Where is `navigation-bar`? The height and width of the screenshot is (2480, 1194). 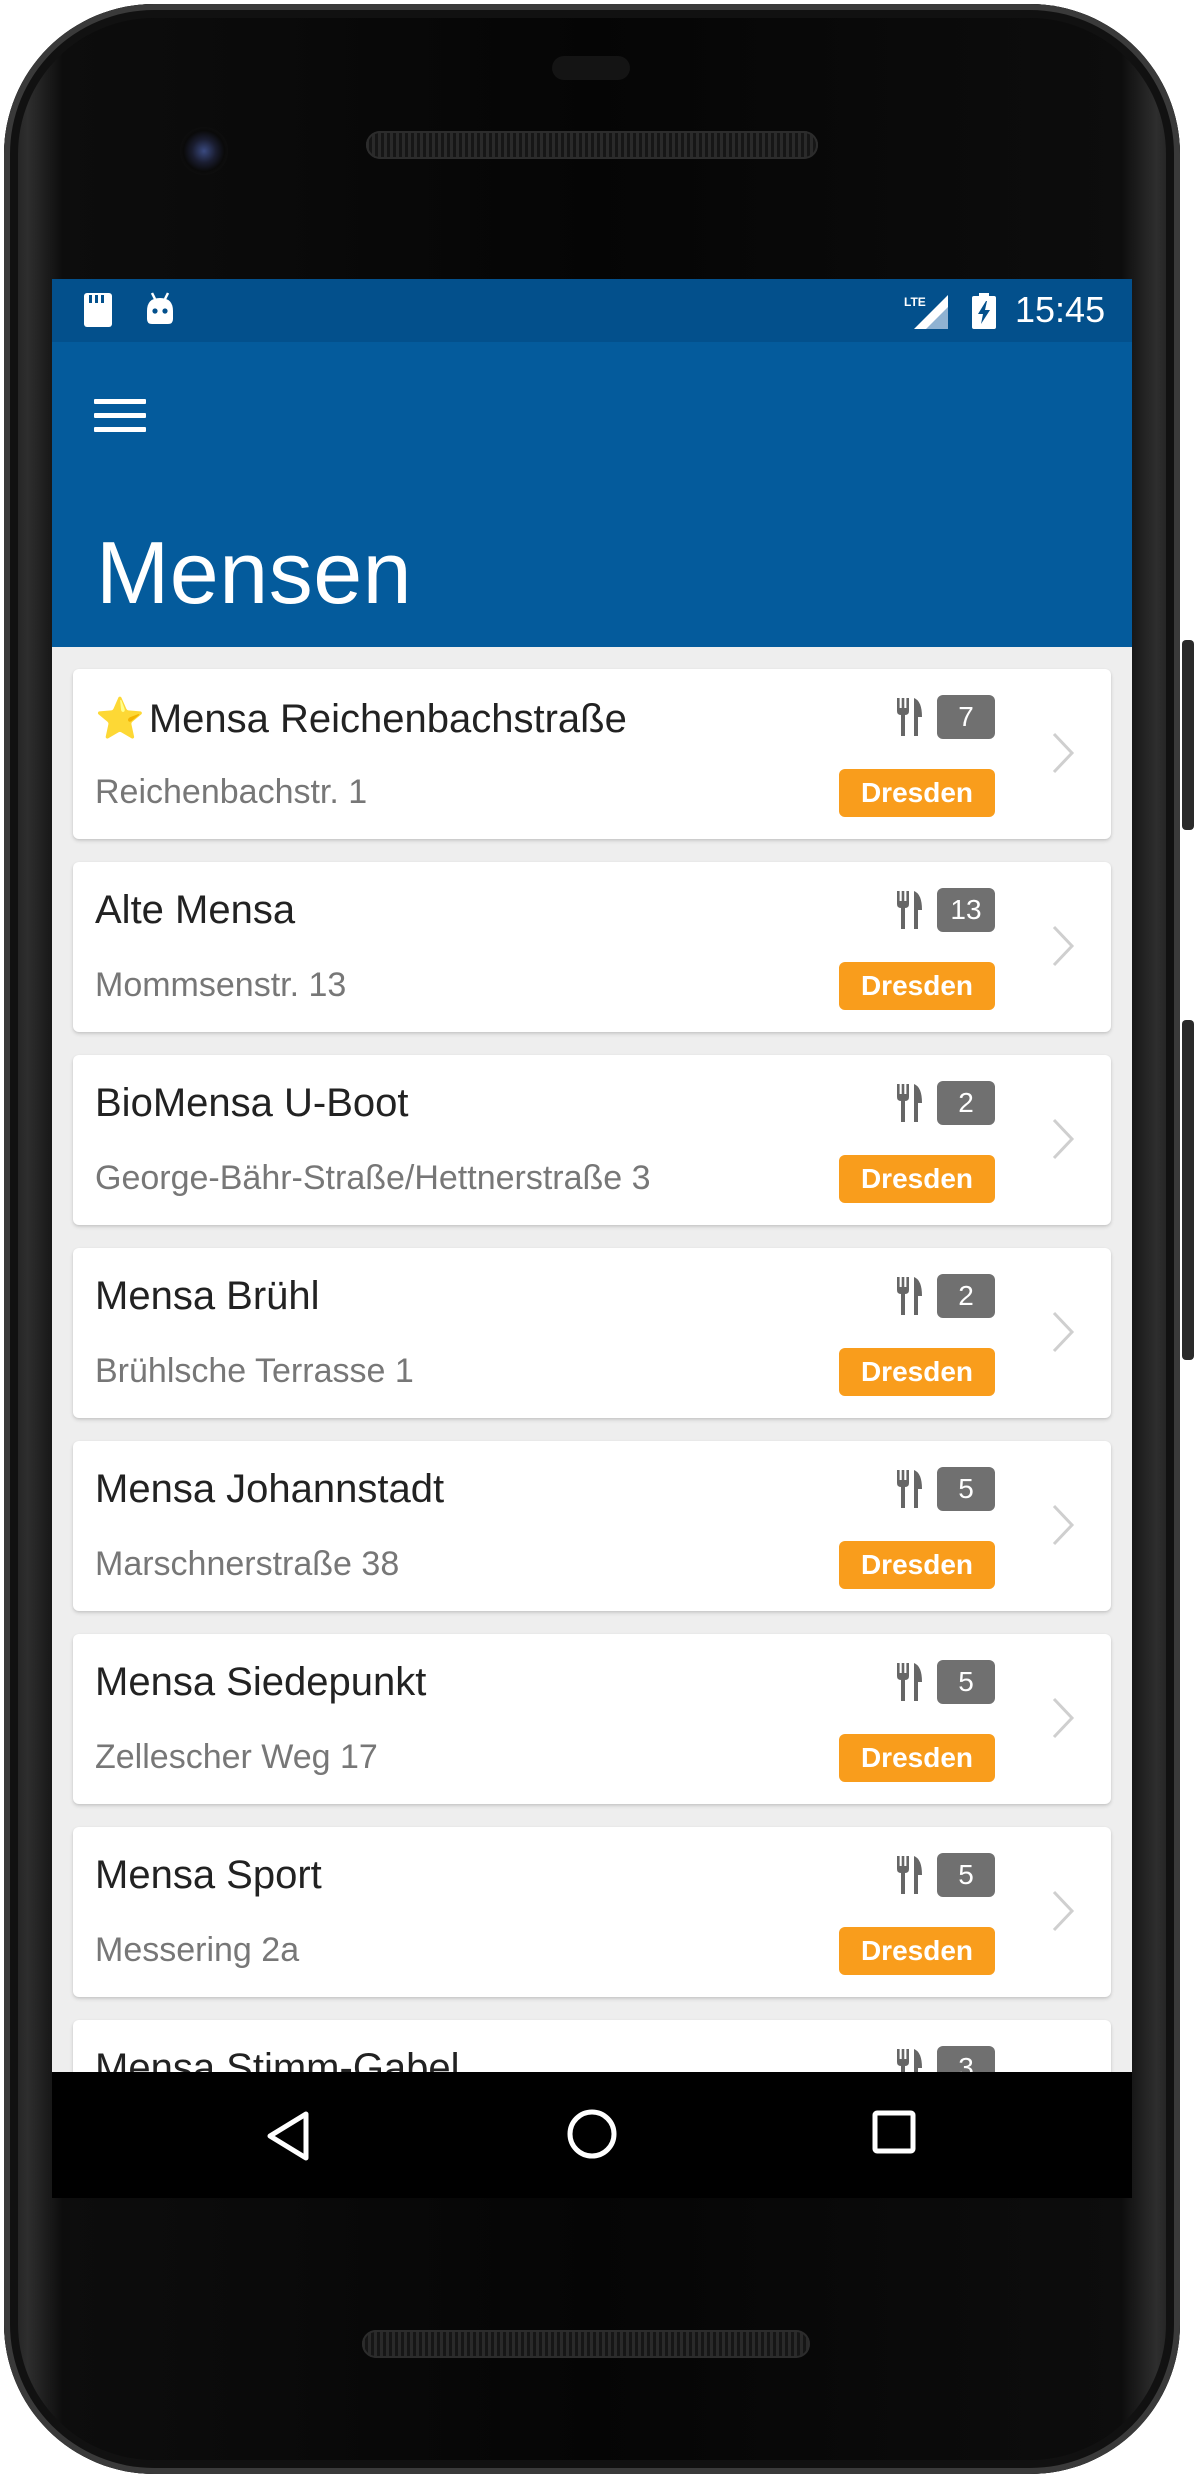
navigation-bar is located at coordinates (592, 2135).